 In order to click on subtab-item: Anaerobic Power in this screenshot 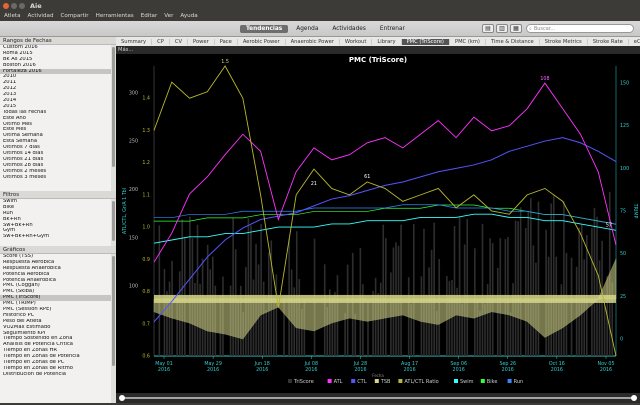, I will do `click(313, 41)`.